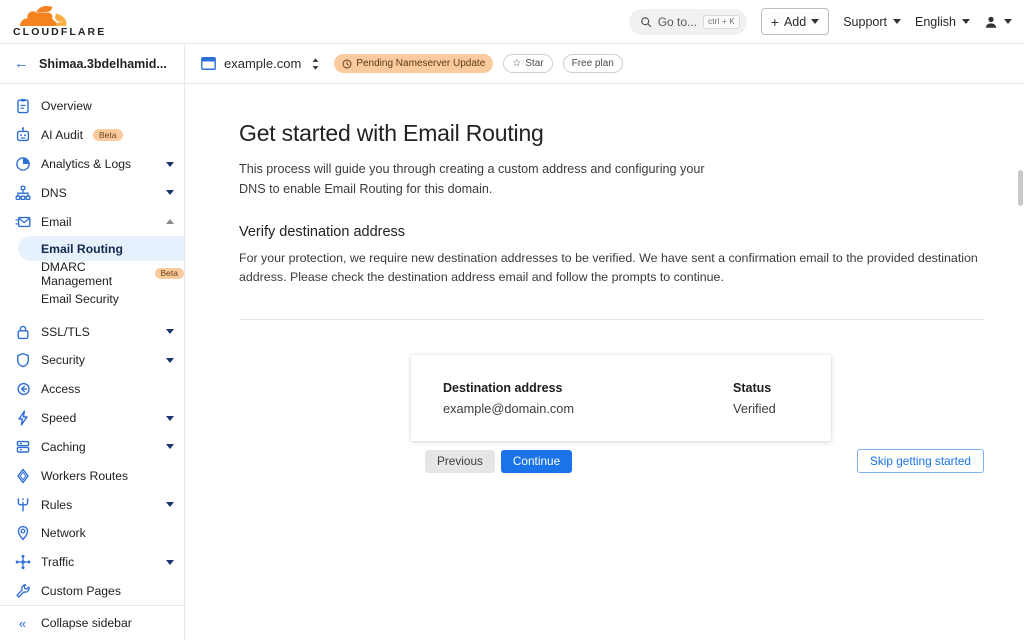  Describe the element at coordinates (82, 248) in the screenshot. I see `sidebar-subitem-label: Email Routing` at that location.